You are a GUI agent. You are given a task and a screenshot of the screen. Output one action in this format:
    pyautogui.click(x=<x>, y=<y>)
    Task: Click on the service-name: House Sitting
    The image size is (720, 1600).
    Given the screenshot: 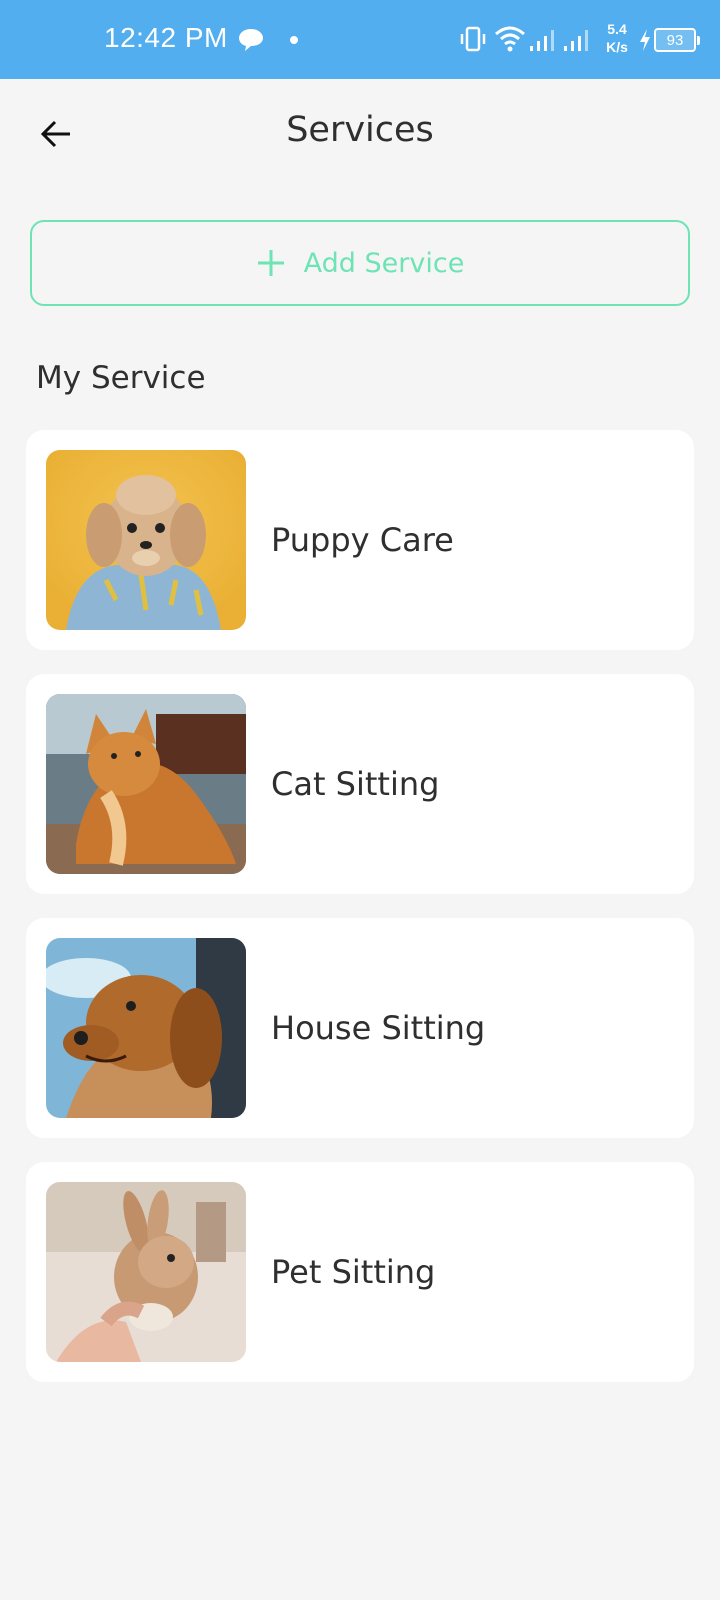 What is the action you would take?
    pyautogui.click(x=378, y=1028)
    